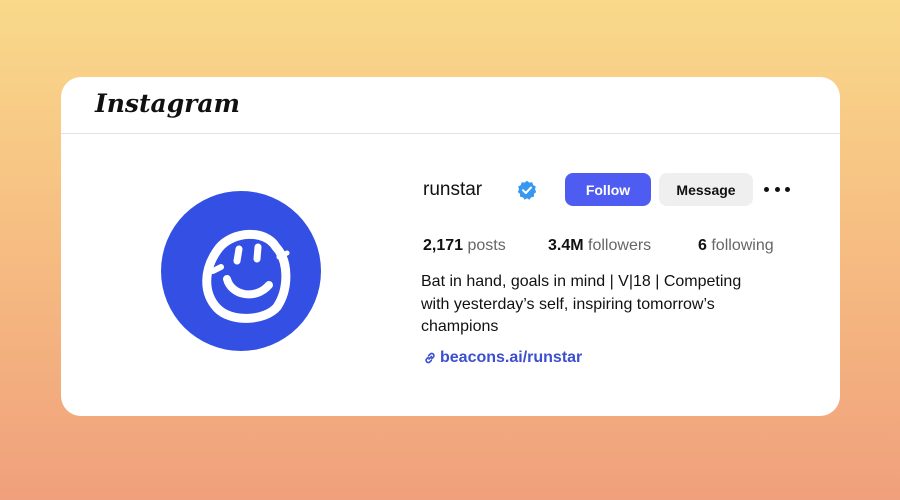 The height and width of the screenshot is (500, 900). Describe the element at coordinates (608, 189) in the screenshot. I see `follow-button: Follow` at that location.